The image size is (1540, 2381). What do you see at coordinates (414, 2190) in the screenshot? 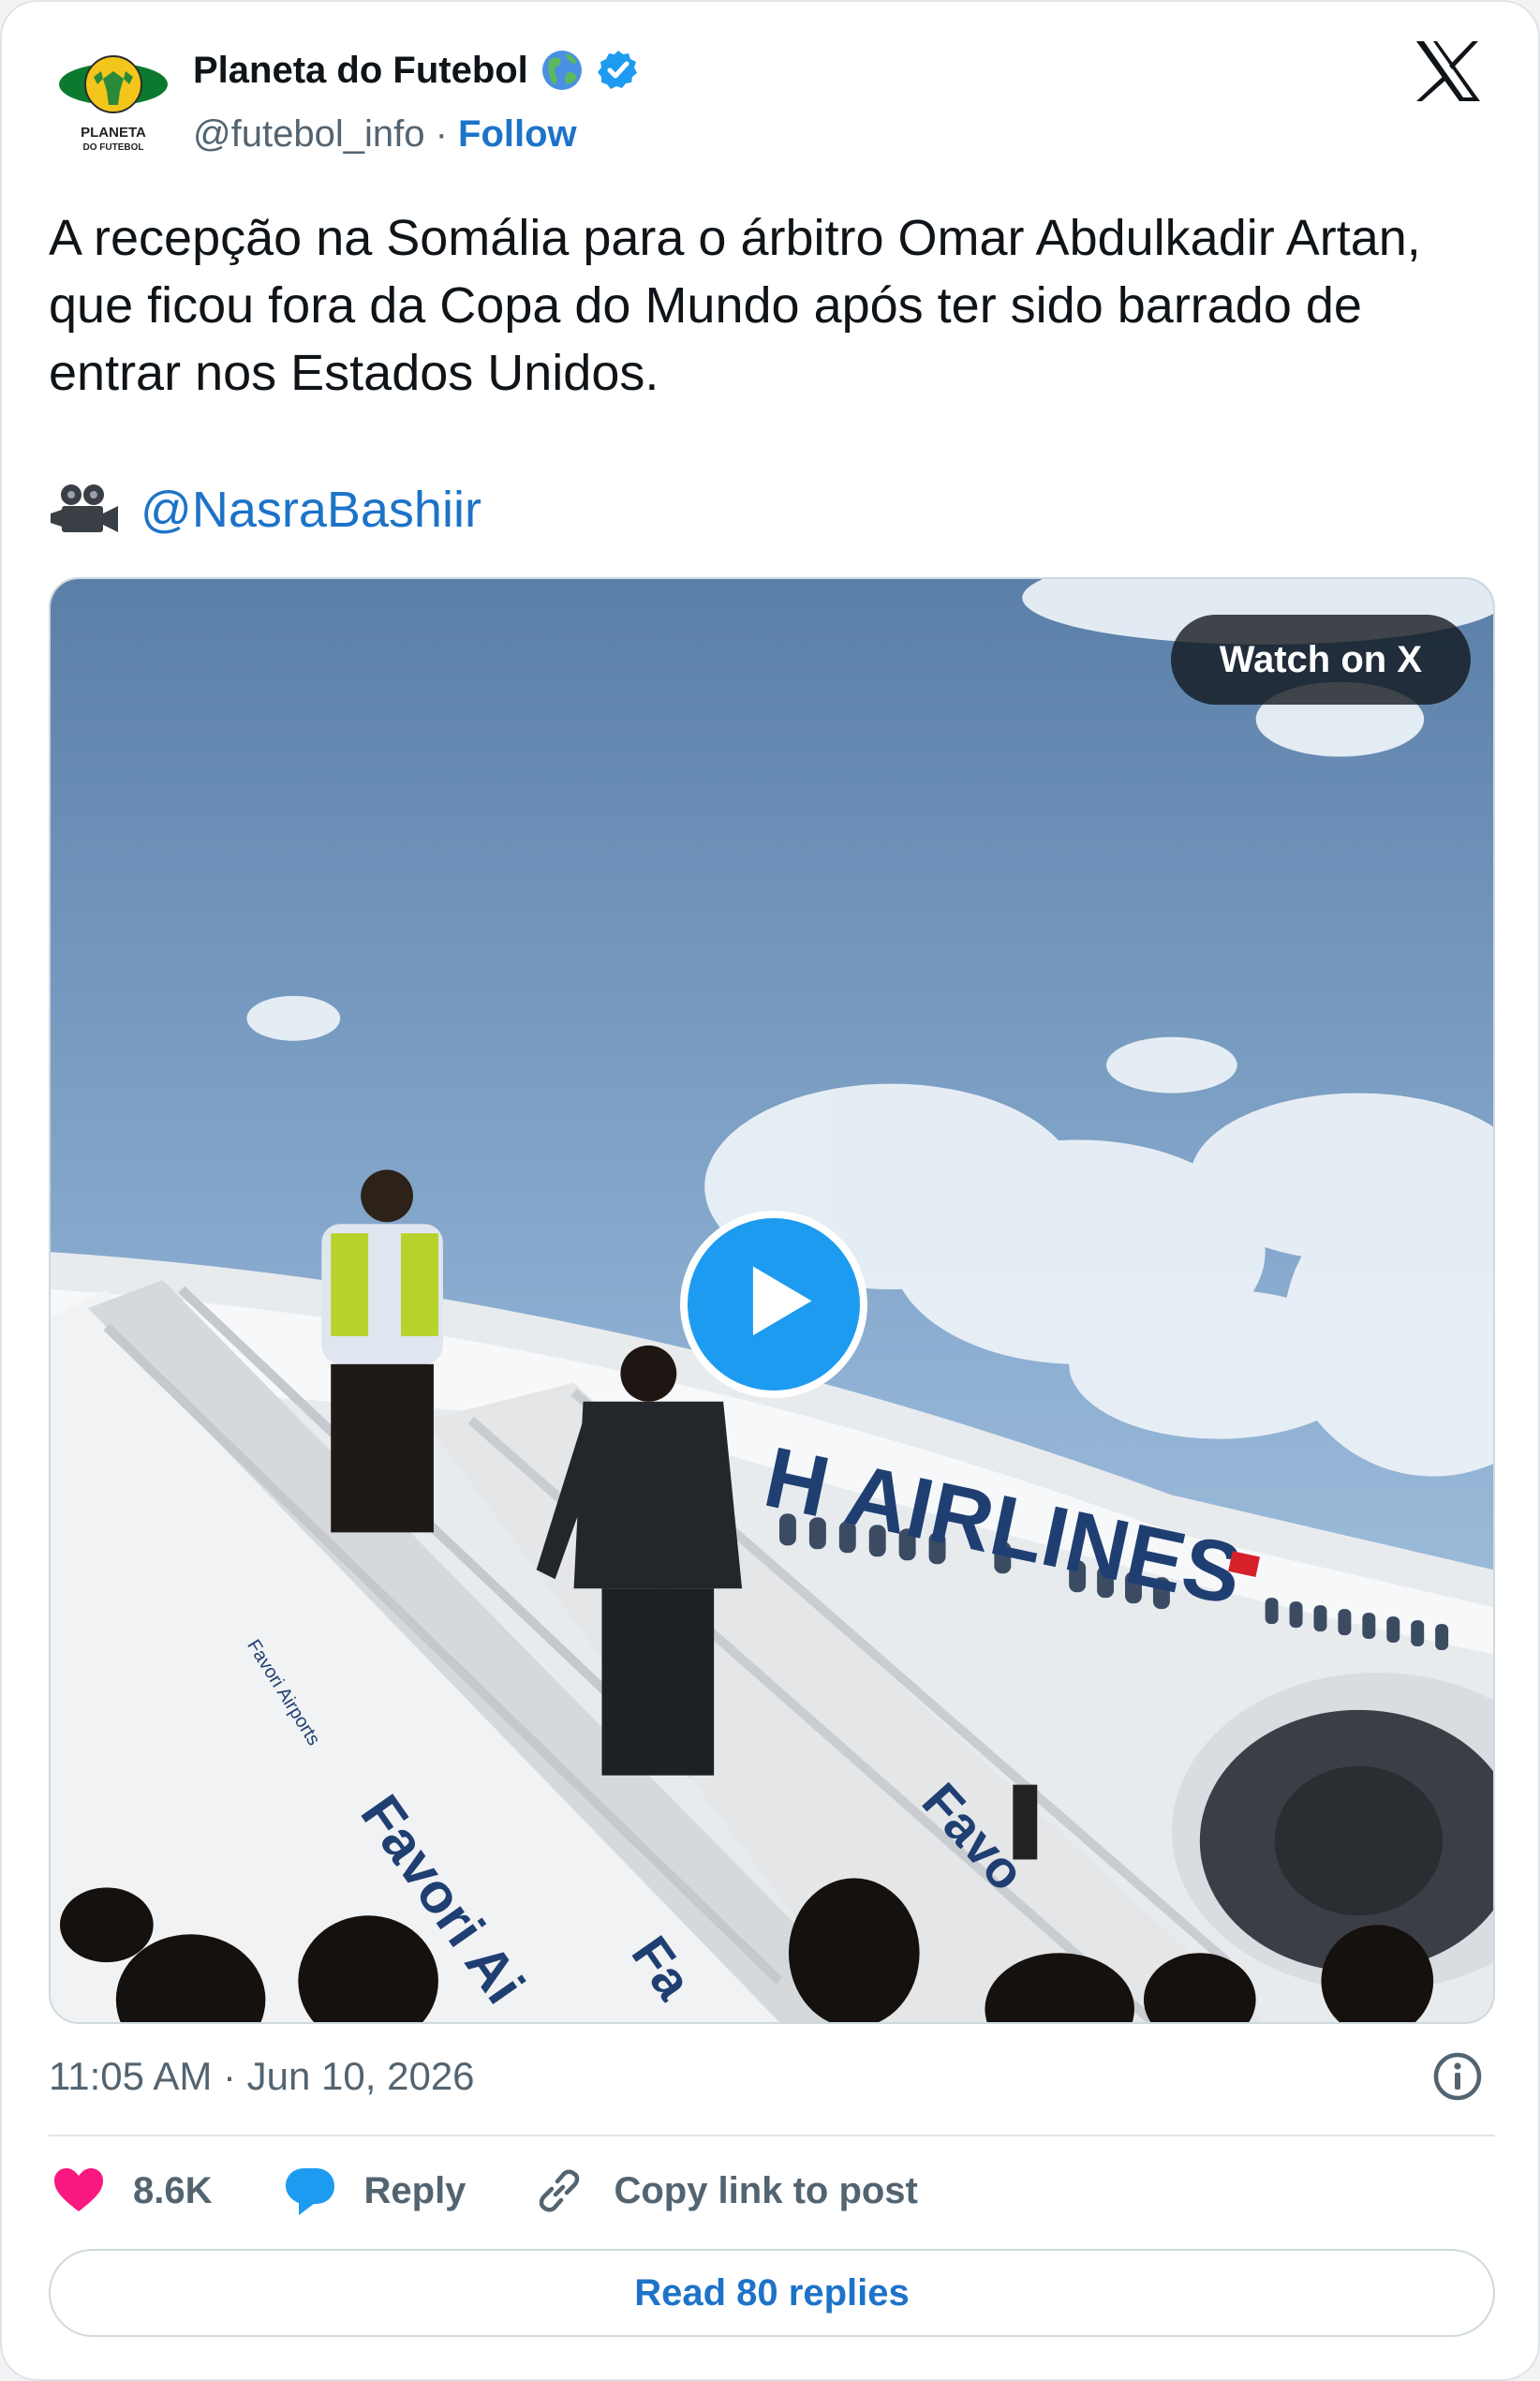
I see `reply-label: Reply` at bounding box center [414, 2190].